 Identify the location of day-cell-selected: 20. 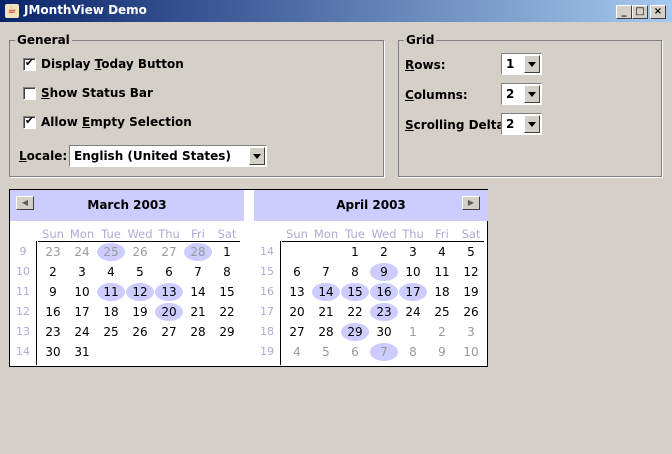
(169, 312).